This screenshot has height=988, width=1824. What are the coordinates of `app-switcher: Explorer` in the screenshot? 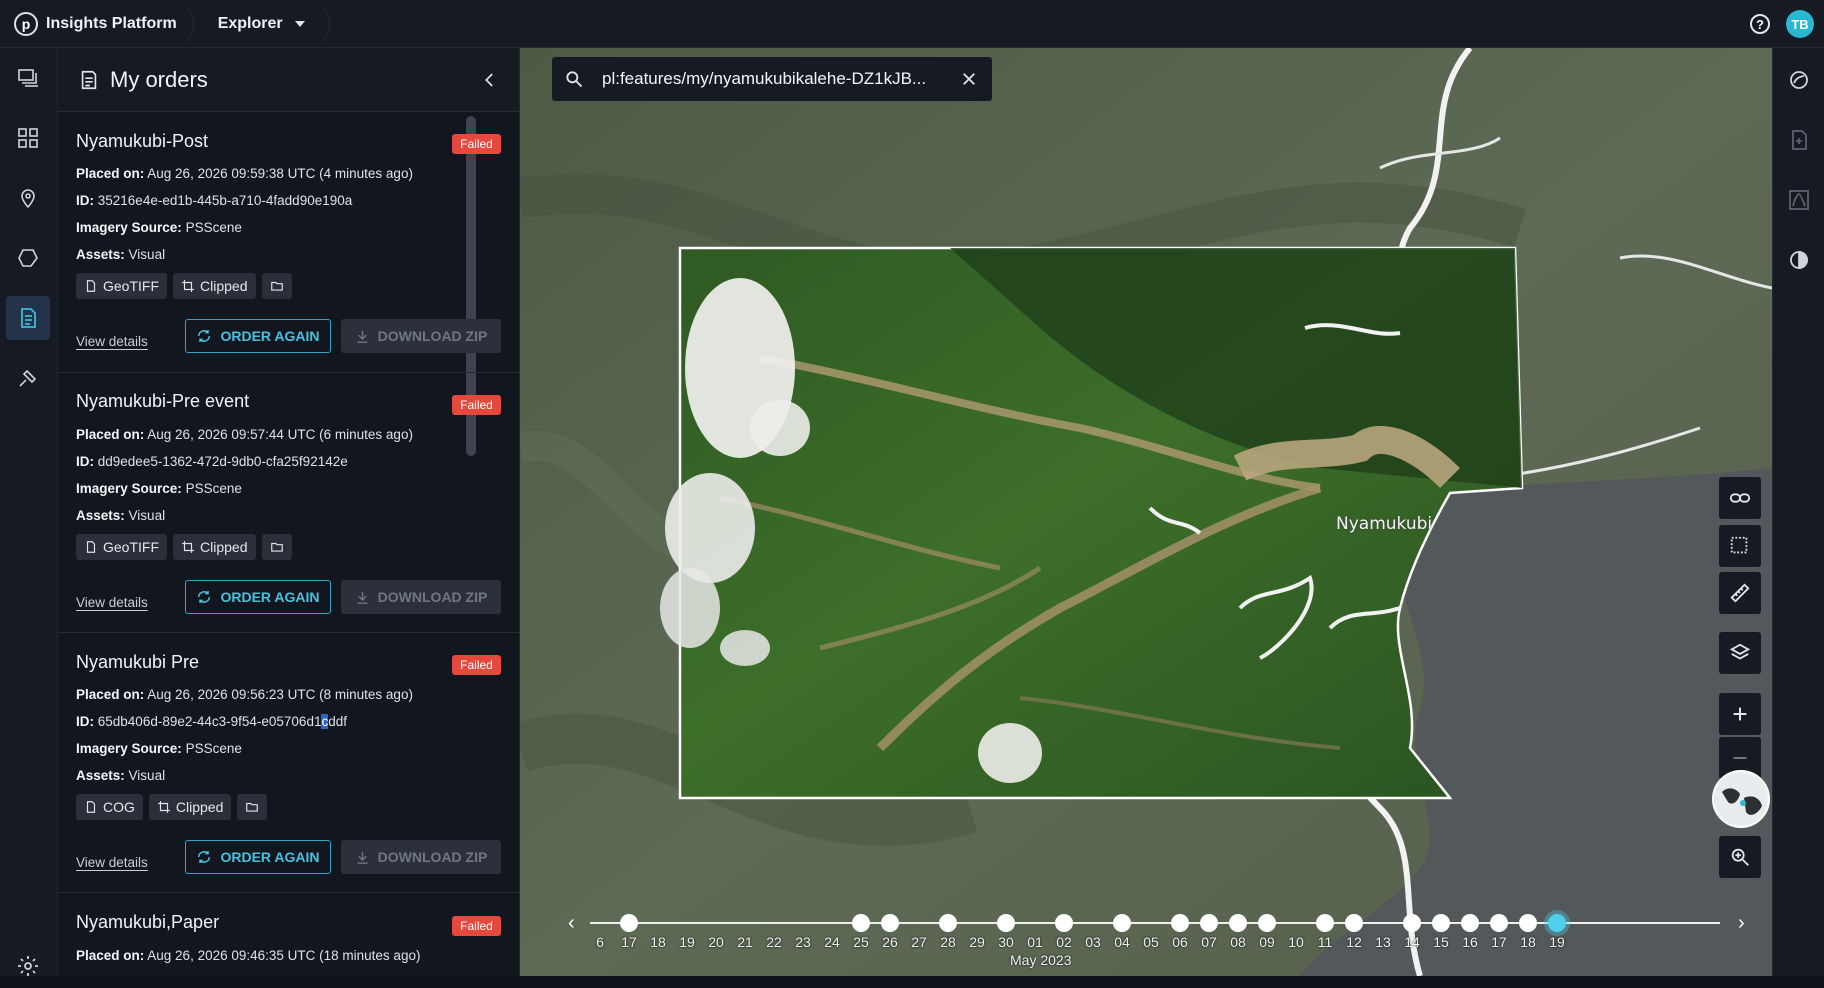 It's located at (262, 24).